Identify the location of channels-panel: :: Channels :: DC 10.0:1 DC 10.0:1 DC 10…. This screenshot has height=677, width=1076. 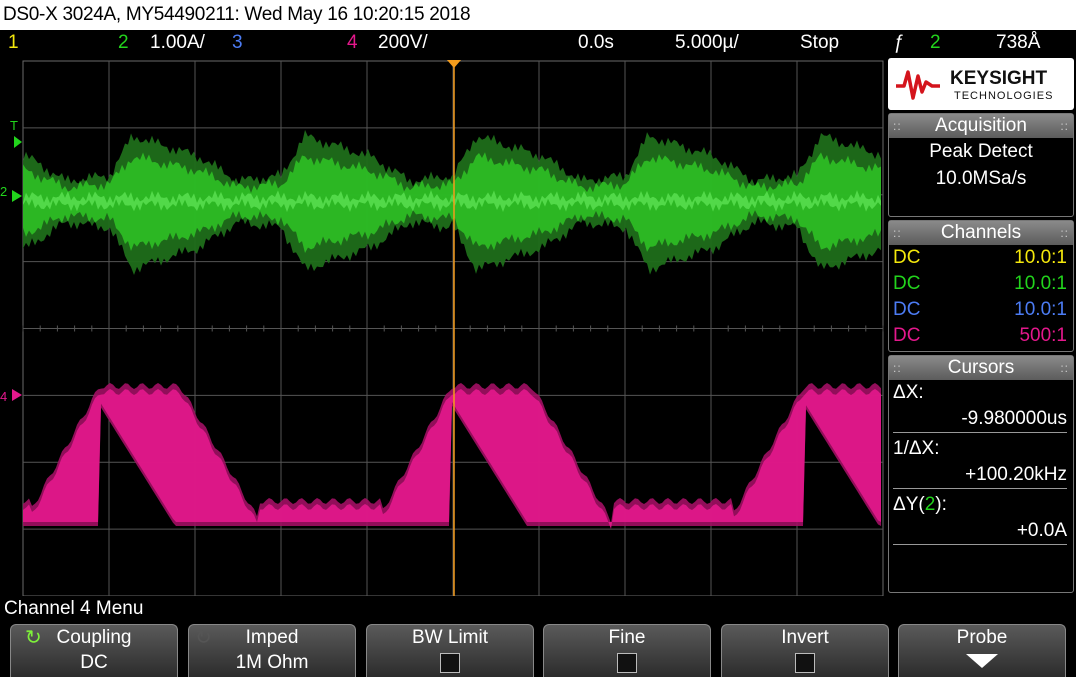
(981, 286).